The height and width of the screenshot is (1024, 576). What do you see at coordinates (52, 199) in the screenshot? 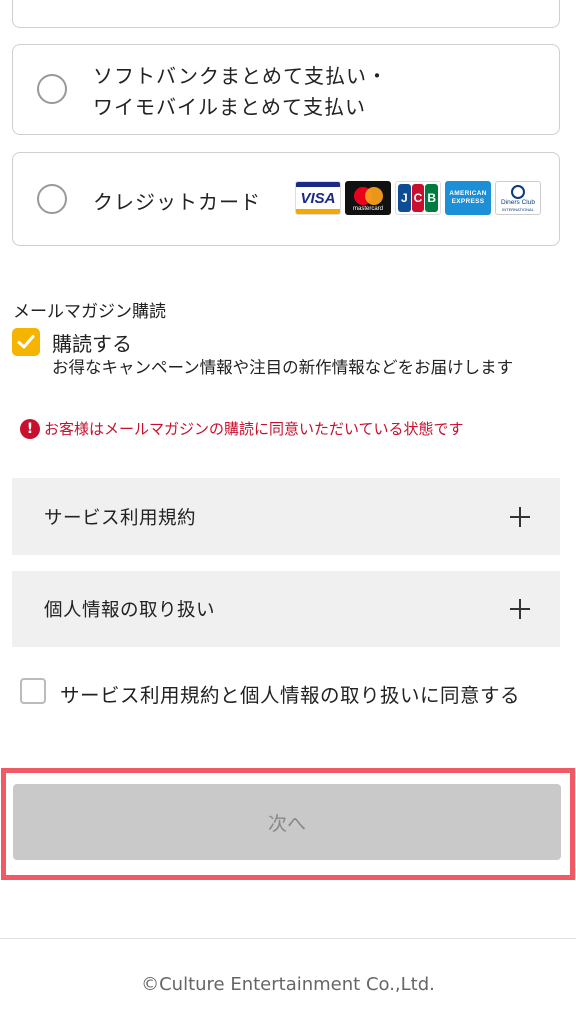
I see `credit-card-radio` at bounding box center [52, 199].